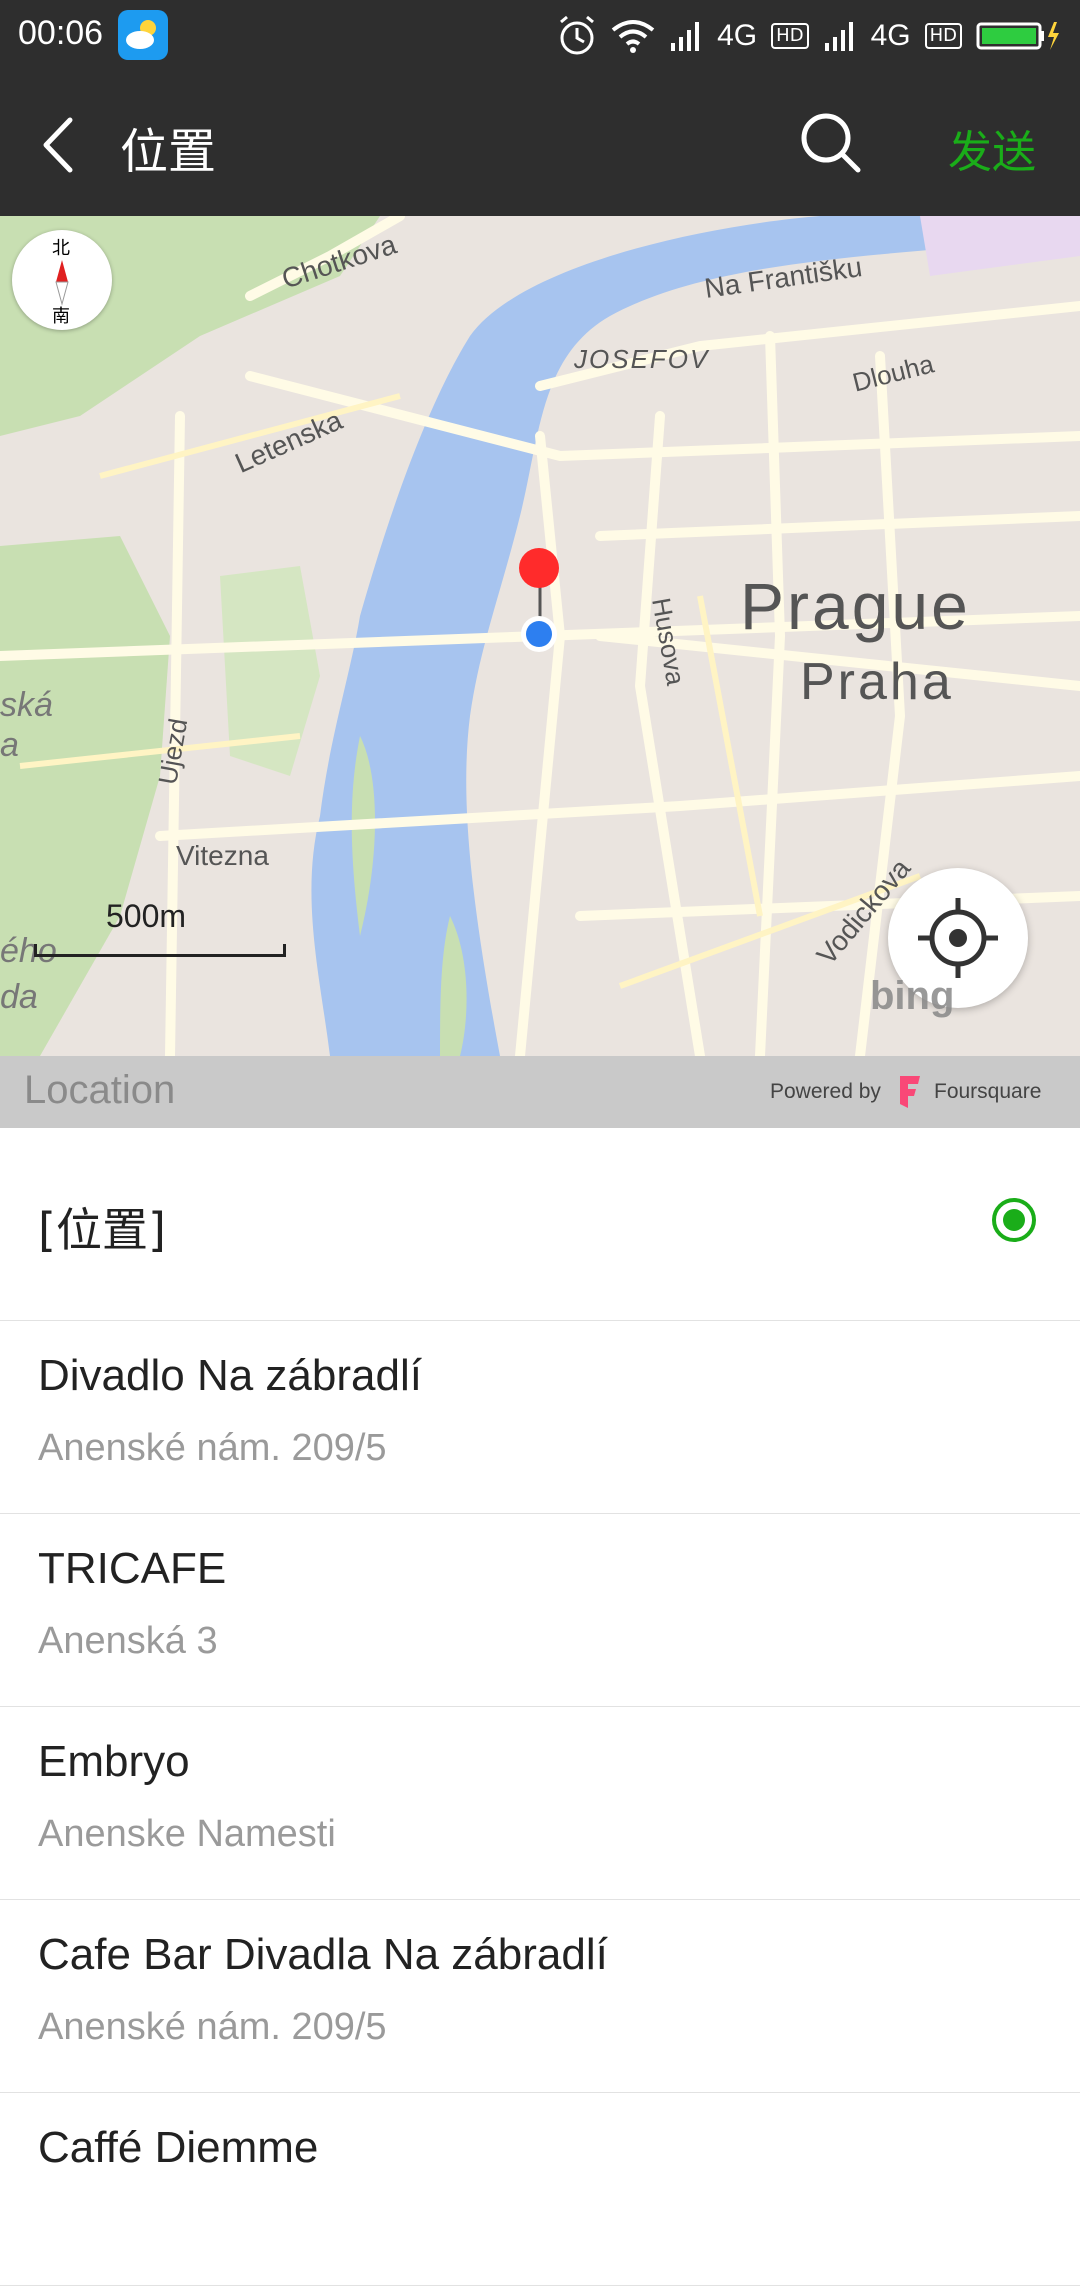  I want to click on selected-radio-icon, so click(1014, 1220).